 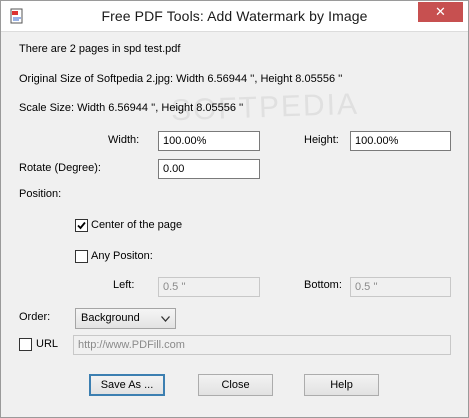 What do you see at coordinates (122, 256) in the screenshot?
I see `any-position-label: Any Positon:` at bounding box center [122, 256].